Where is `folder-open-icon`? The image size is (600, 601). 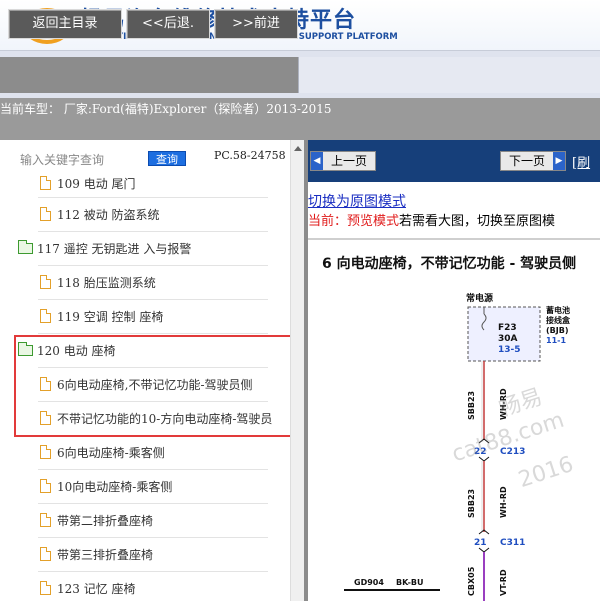 folder-open-icon is located at coordinates (25, 246).